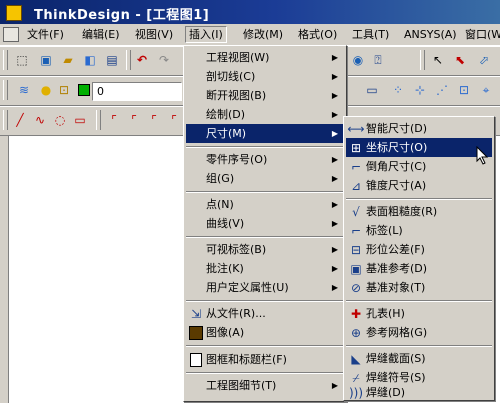 The width and height of the screenshot is (500, 403). What do you see at coordinates (265, 178) in the screenshot?
I see `menu-item-group: 组(G) ▶` at bounding box center [265, 178].